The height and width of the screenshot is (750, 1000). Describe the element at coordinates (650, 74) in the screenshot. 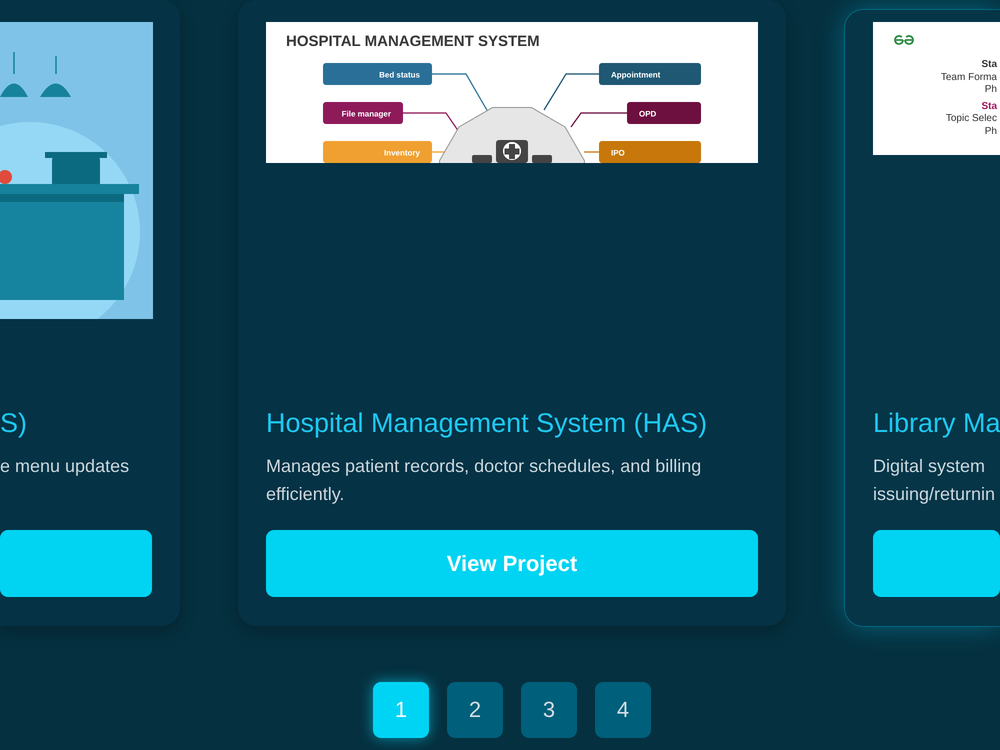

I see `diagram-node: Appointment` at that location.